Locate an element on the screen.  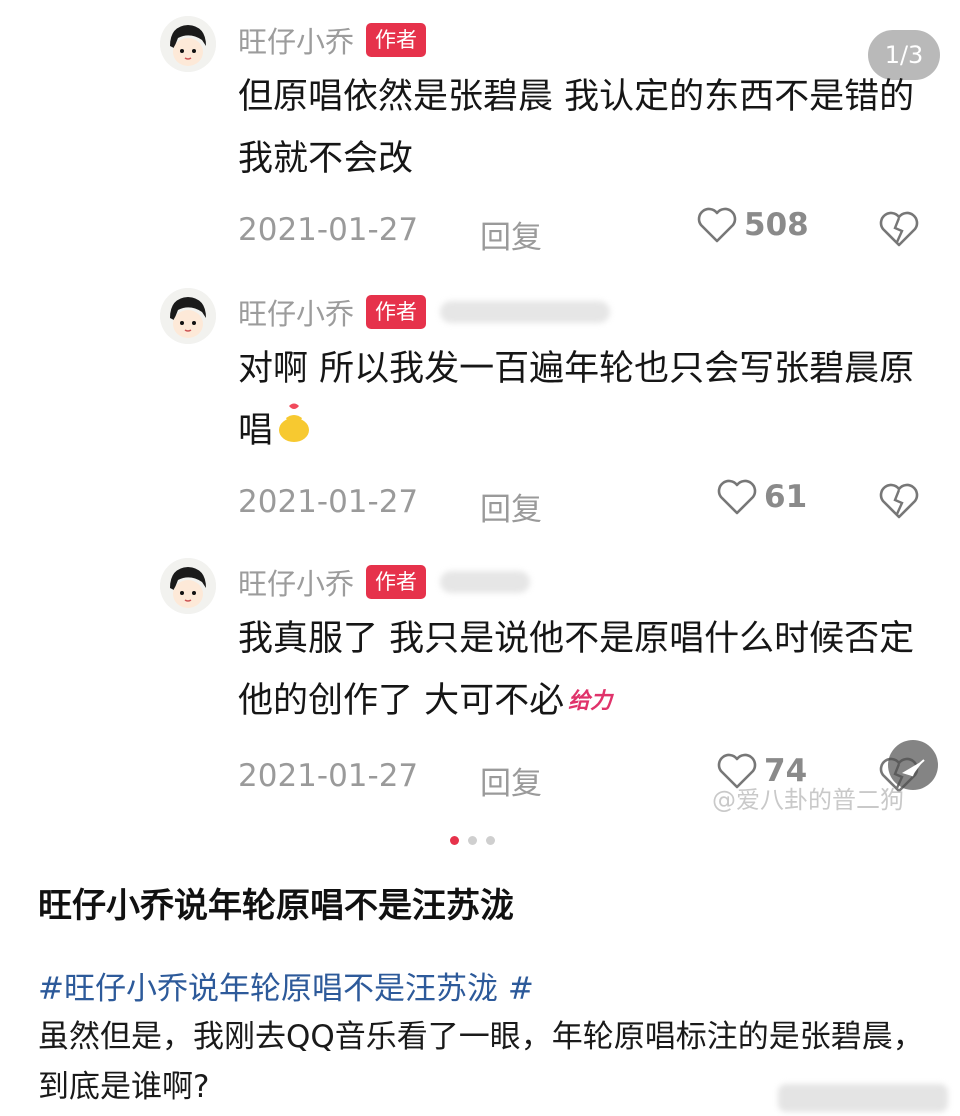
comment-text: 我真服了 我只是说他不是原唱什么时候否定他的创作了 大可不必 给力 is located at coordinates (583, 670).